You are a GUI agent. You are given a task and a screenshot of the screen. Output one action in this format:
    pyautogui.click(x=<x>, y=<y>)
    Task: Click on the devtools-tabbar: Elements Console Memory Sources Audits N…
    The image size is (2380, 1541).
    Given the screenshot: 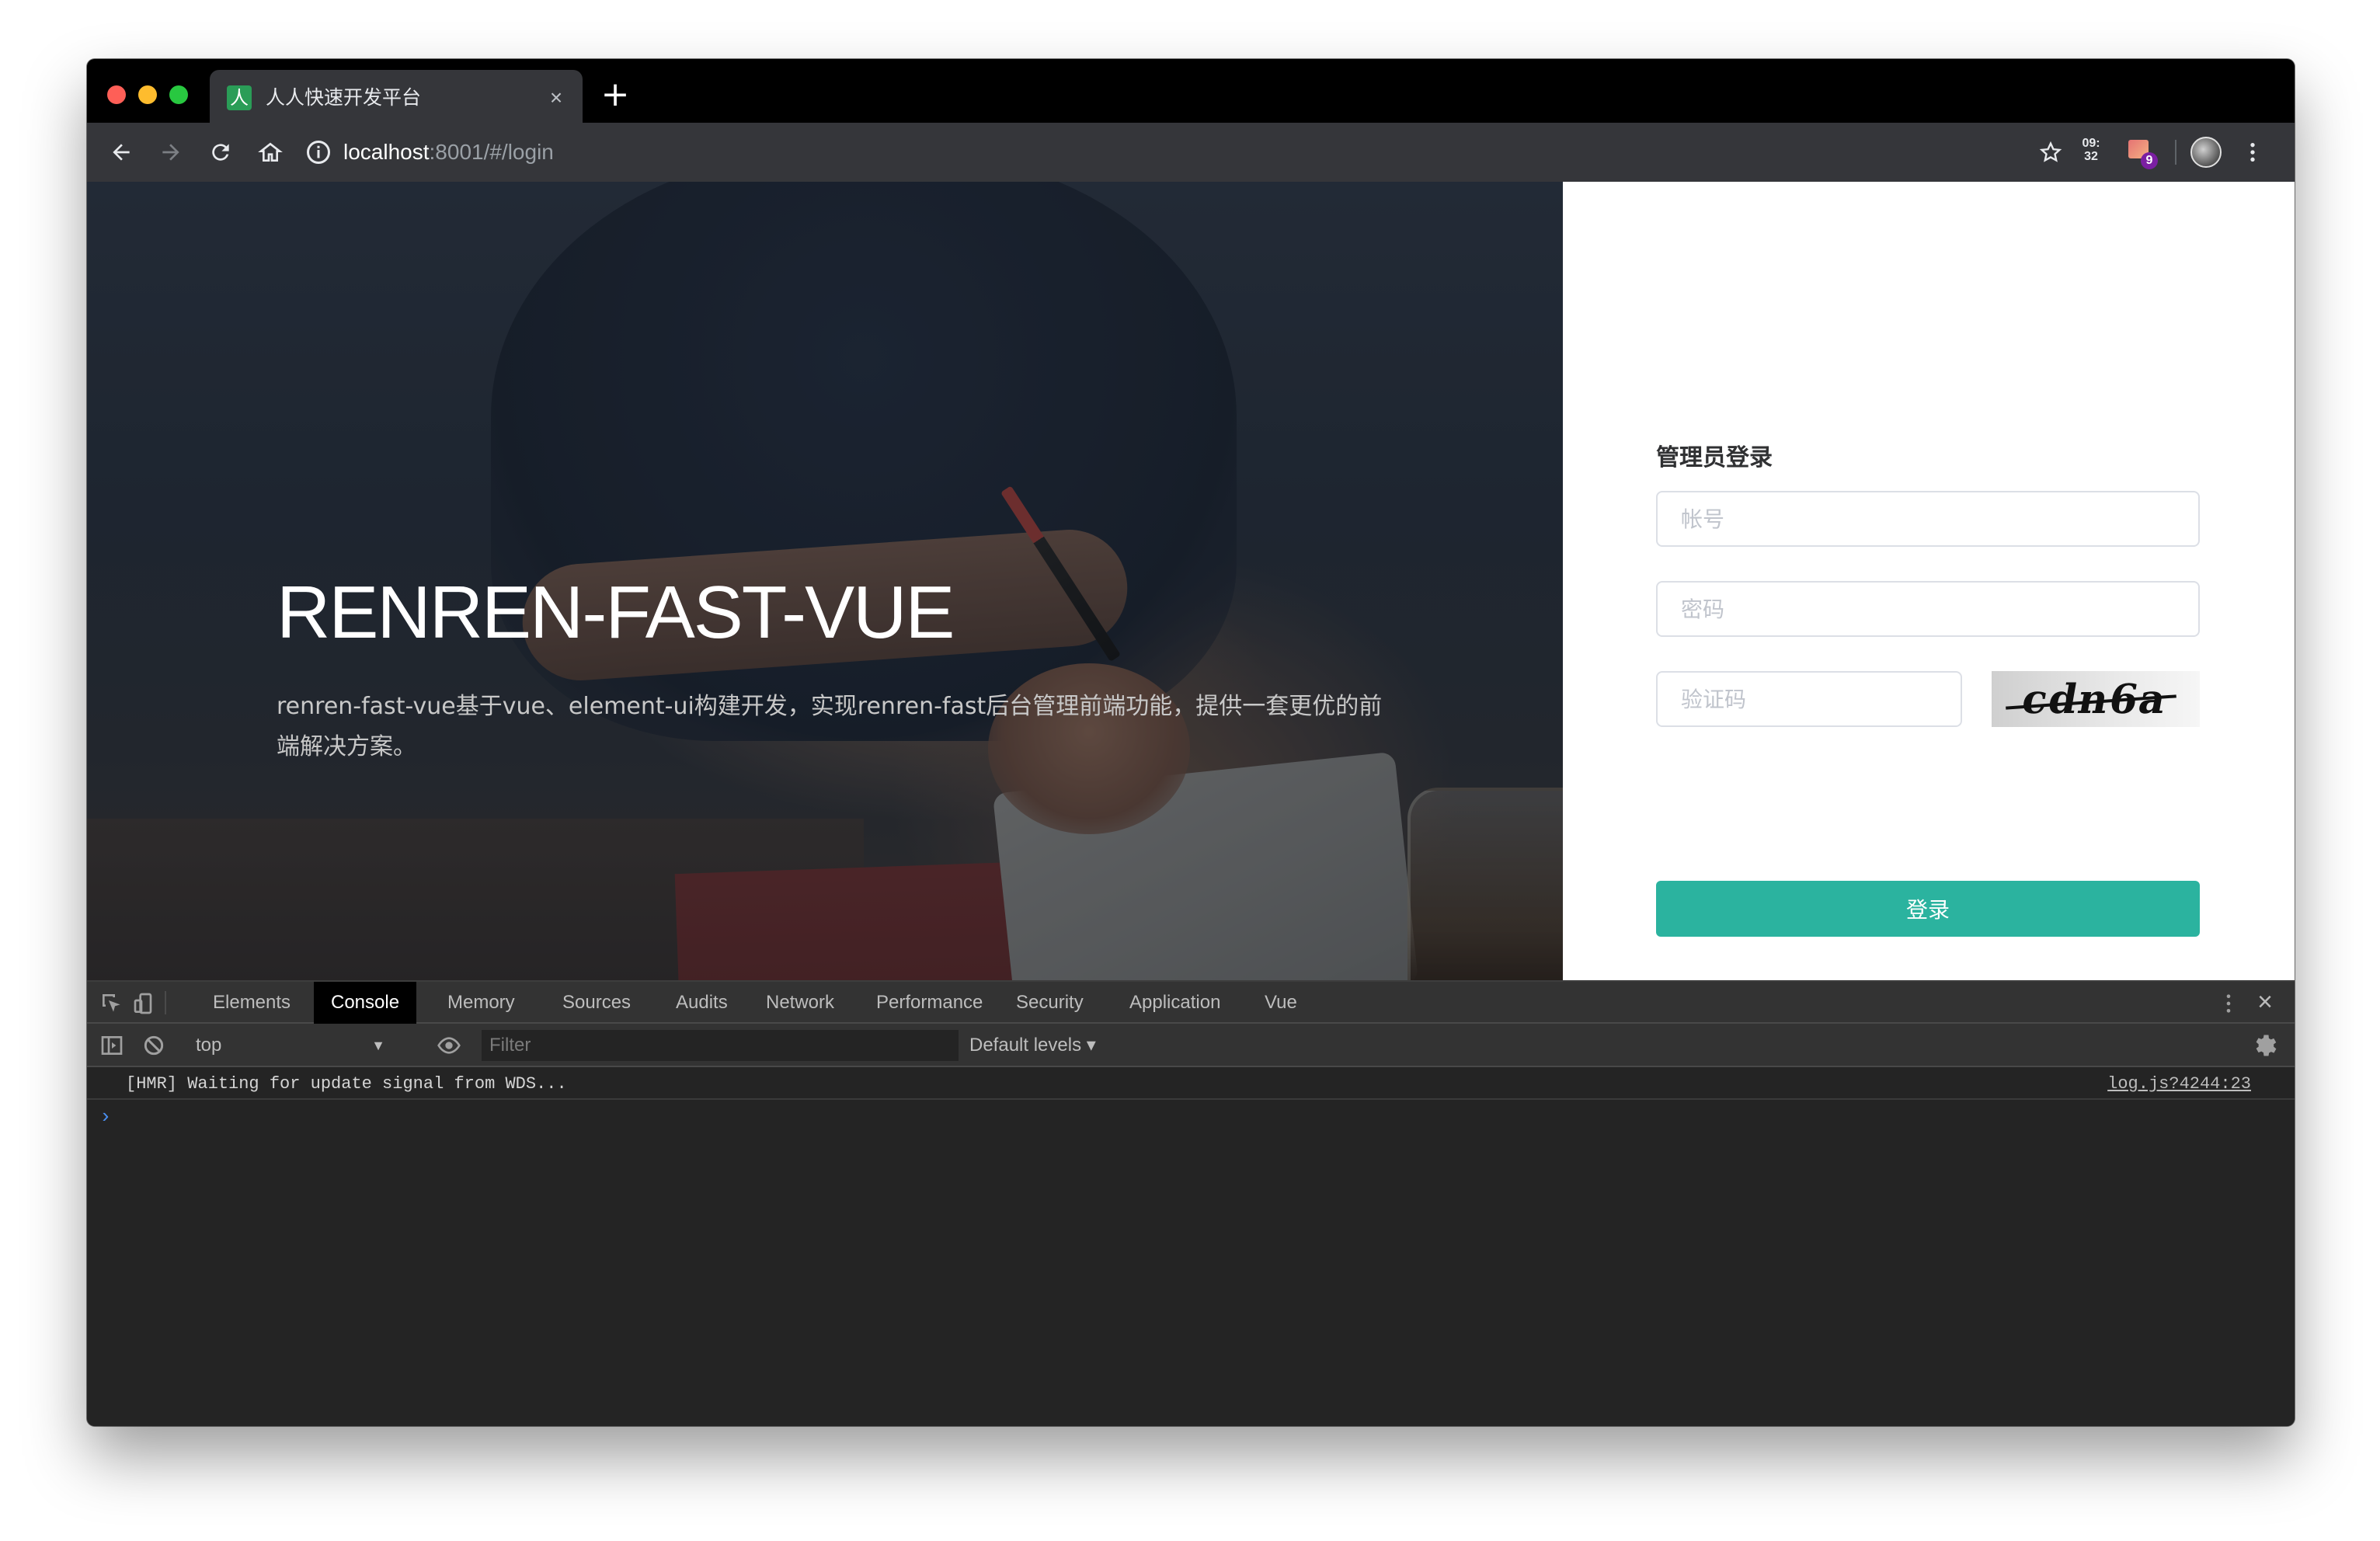 What is the action you would take?
    pyautogui.click(x=1191, y=1003)
    